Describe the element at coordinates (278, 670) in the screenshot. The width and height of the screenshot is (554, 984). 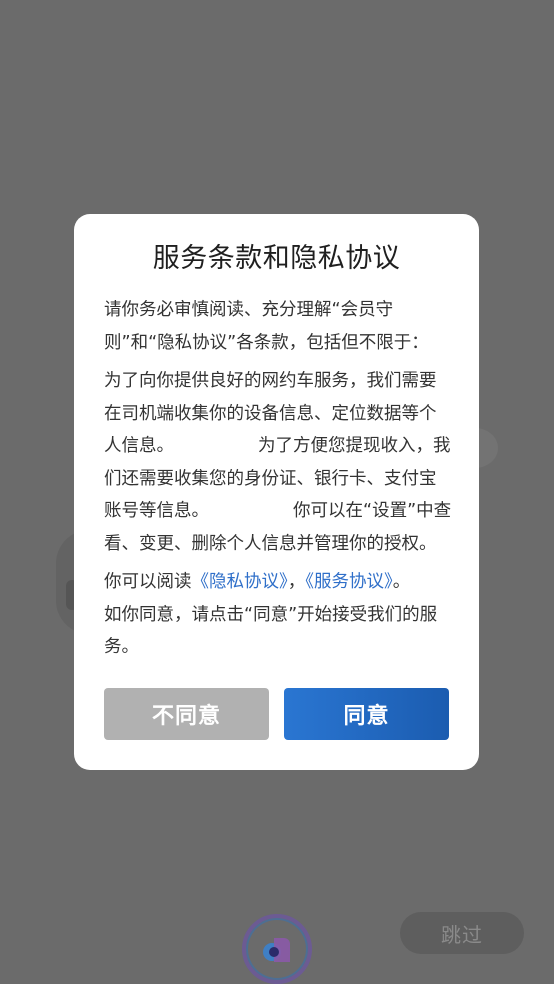
I see `scroll-fade` at that location.